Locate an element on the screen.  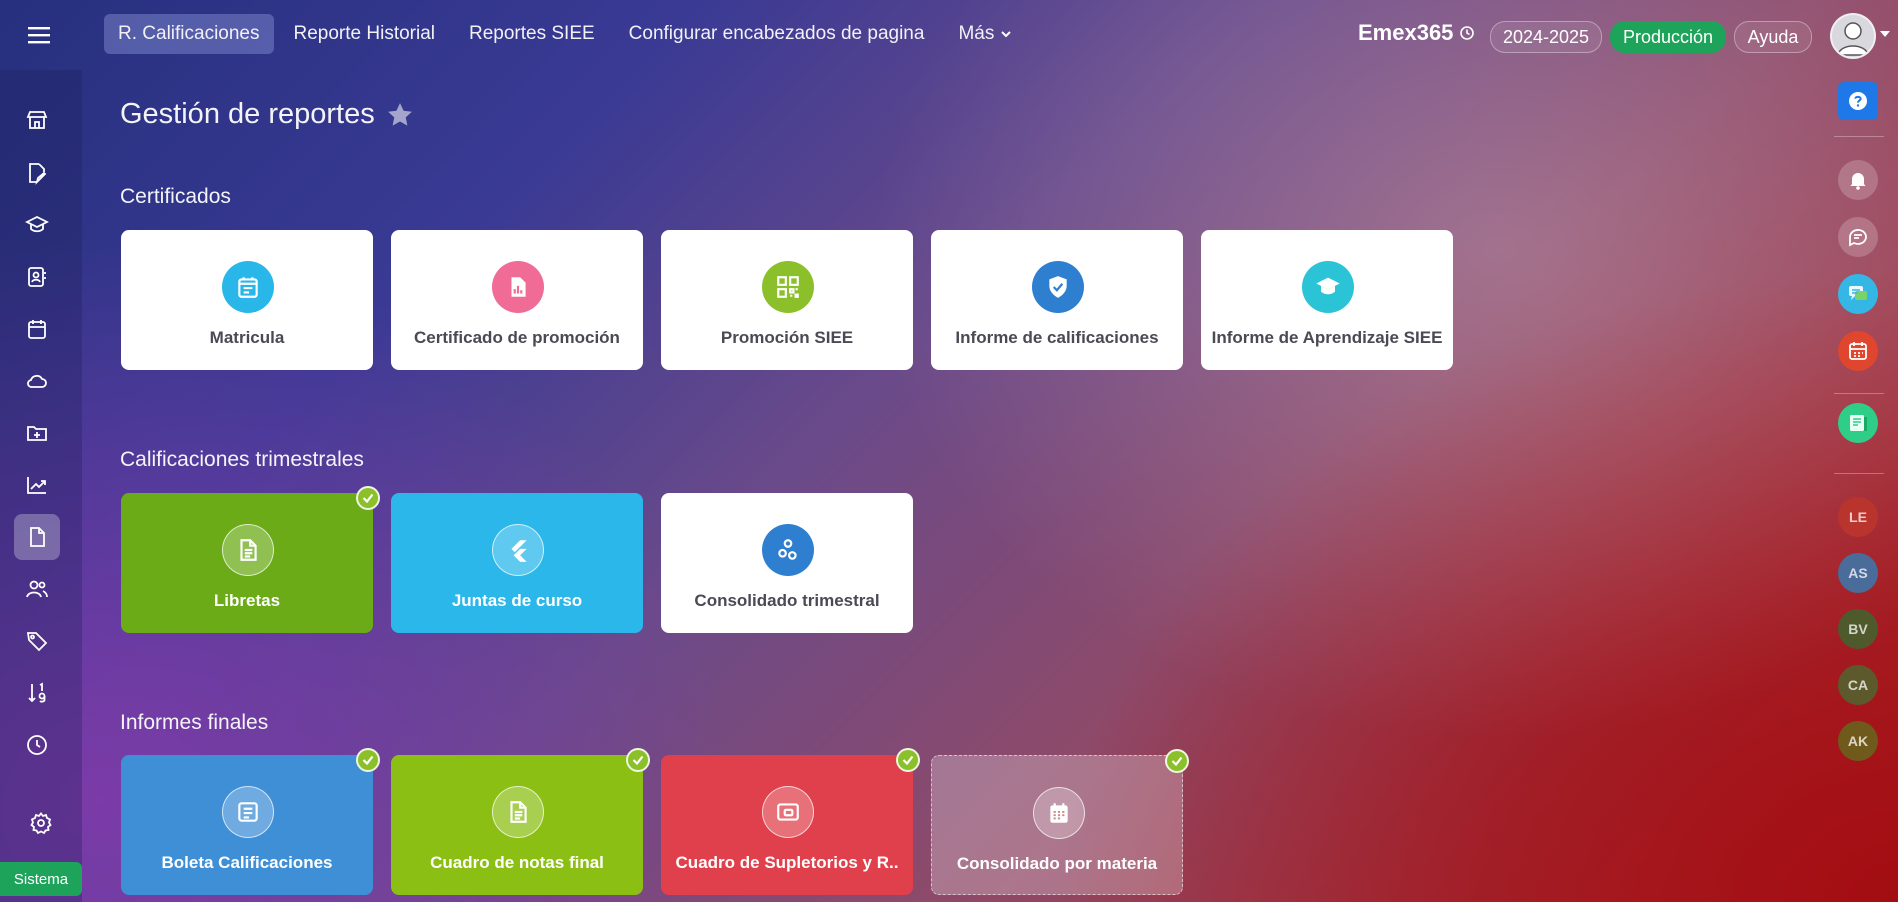
user-initials-le: LE is located at coordinates (1858, 517).